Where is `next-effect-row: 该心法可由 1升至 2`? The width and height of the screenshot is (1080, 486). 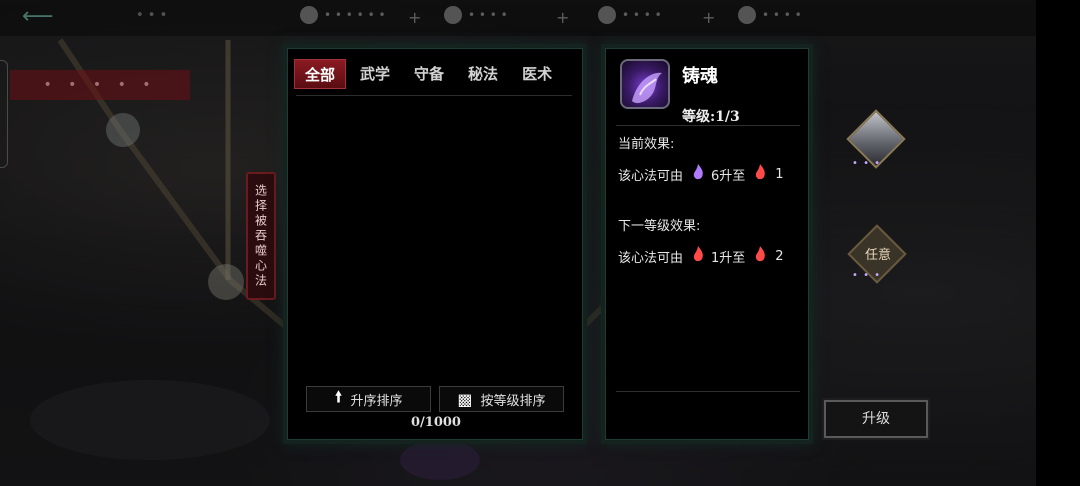
next-effect-row: 该心法可由 1升至 2 is located at coordinates (701, 256).